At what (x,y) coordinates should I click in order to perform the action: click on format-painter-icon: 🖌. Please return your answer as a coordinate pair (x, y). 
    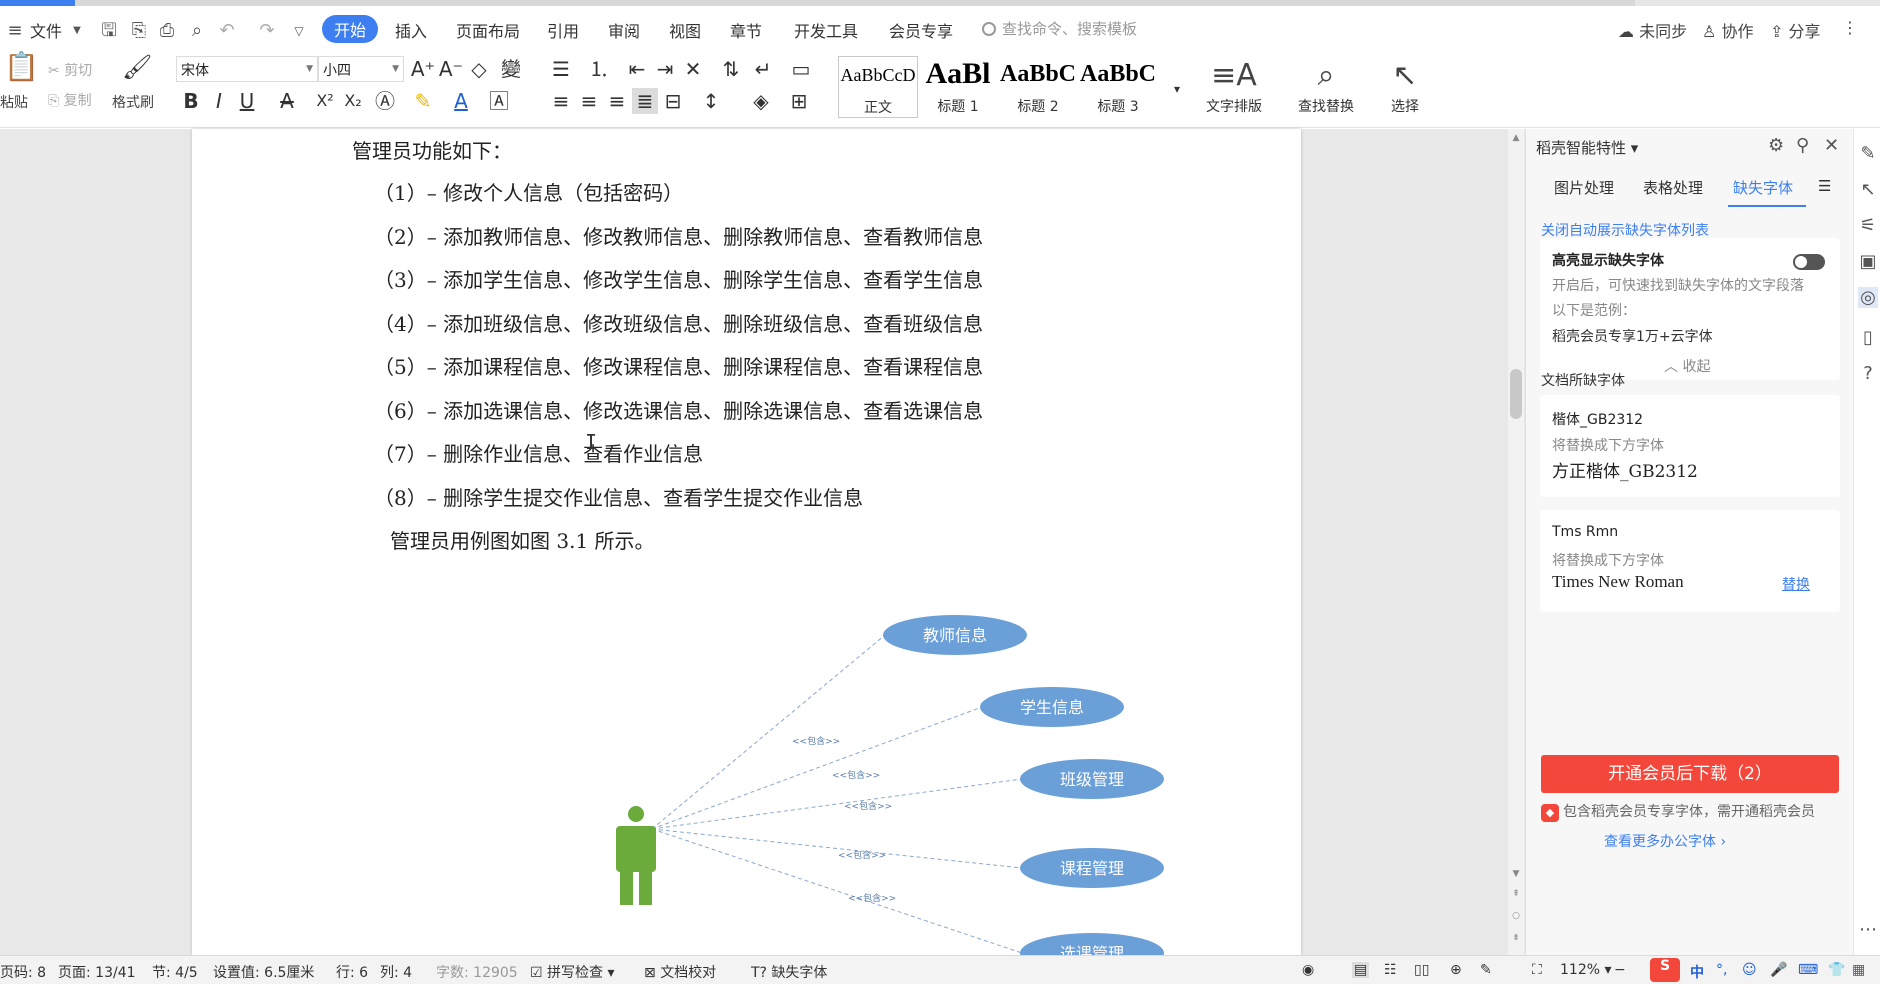
    Looking at the image, I should click on (137, 67).